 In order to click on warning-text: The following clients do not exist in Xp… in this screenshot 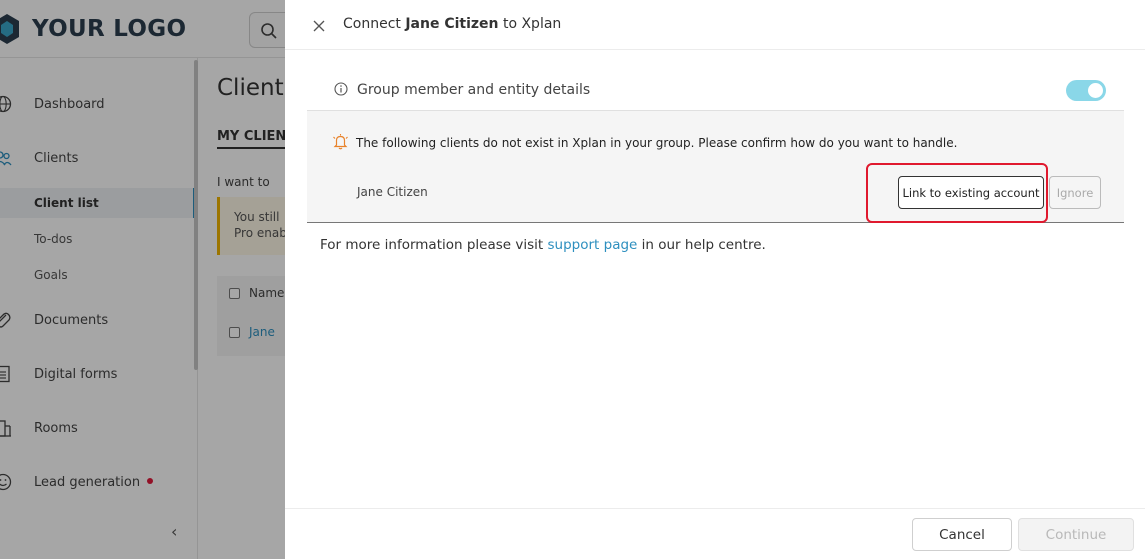, I will do `click(657, 143)`.